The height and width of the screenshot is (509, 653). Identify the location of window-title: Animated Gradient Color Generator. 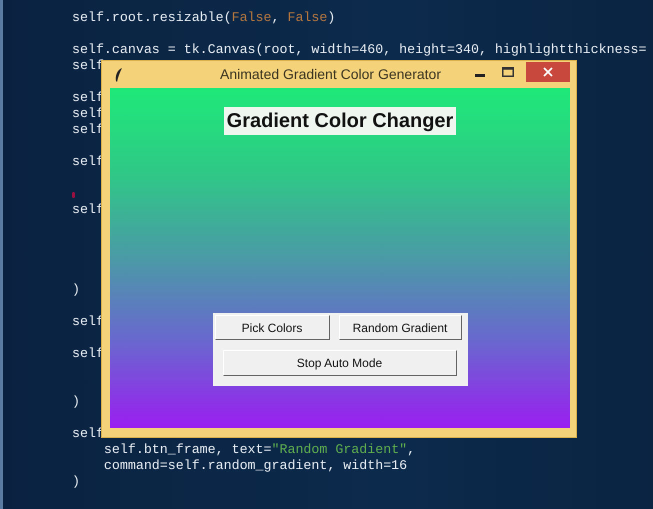
(330, 74).